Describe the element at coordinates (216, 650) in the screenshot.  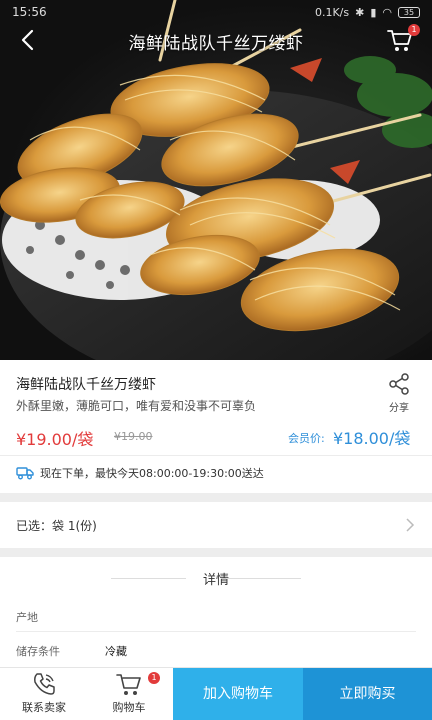
I see `detail-row-storage: 储存条件 冷藏` at that location.